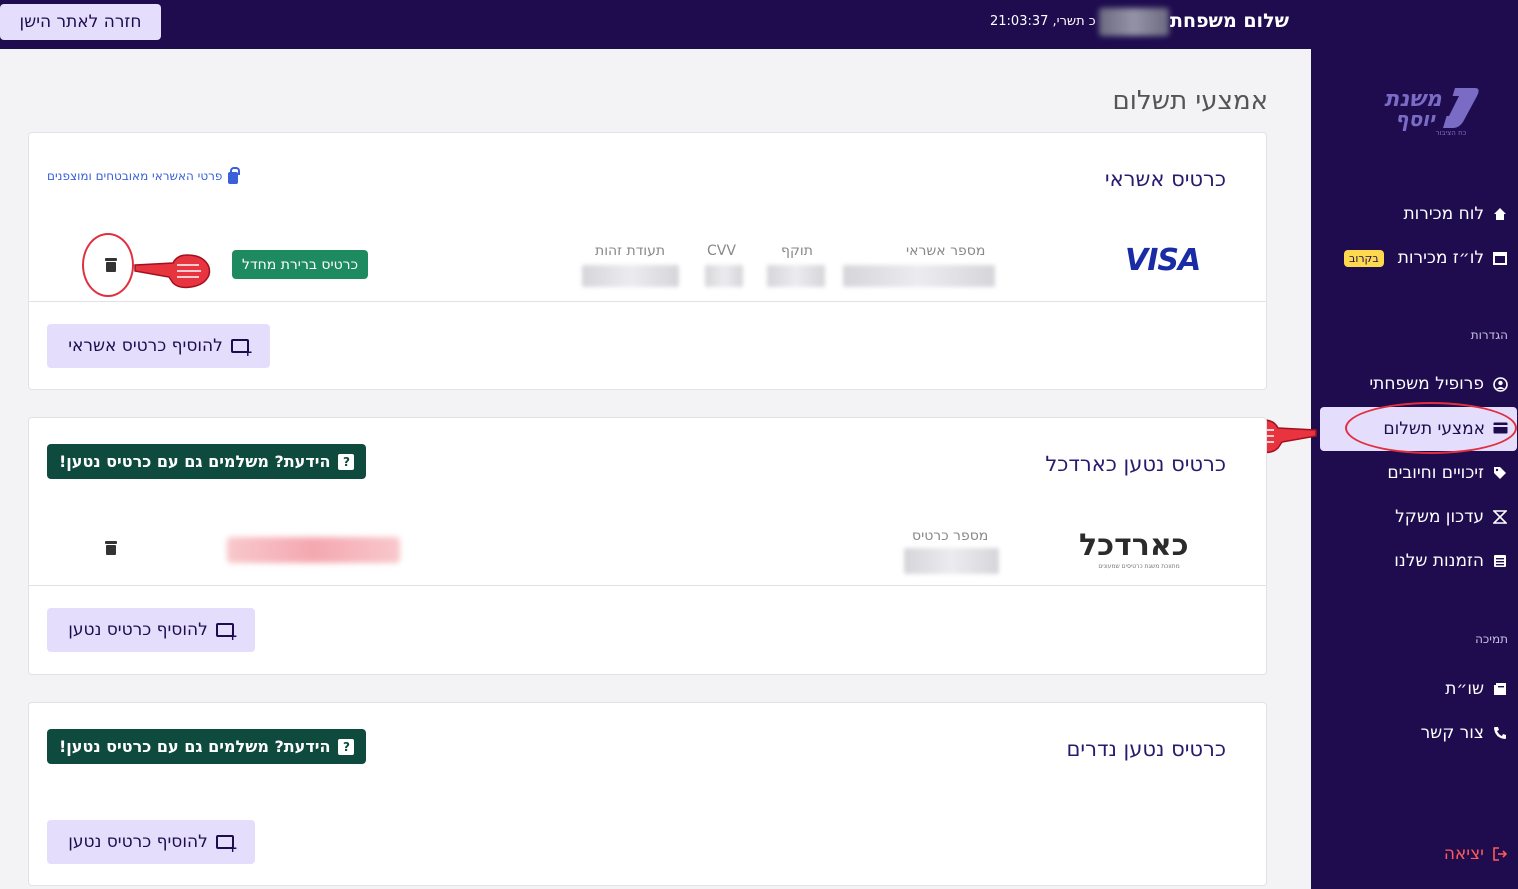 Image resolution: width=1518 pixels, height=889 pixels. What do you see at coordinates (1139, 566) in the screenshot?
I see `cardcal-logo-subtitle: מתווכת משגת כרטיסים שמעונים` at bounding box center [1139, 566].